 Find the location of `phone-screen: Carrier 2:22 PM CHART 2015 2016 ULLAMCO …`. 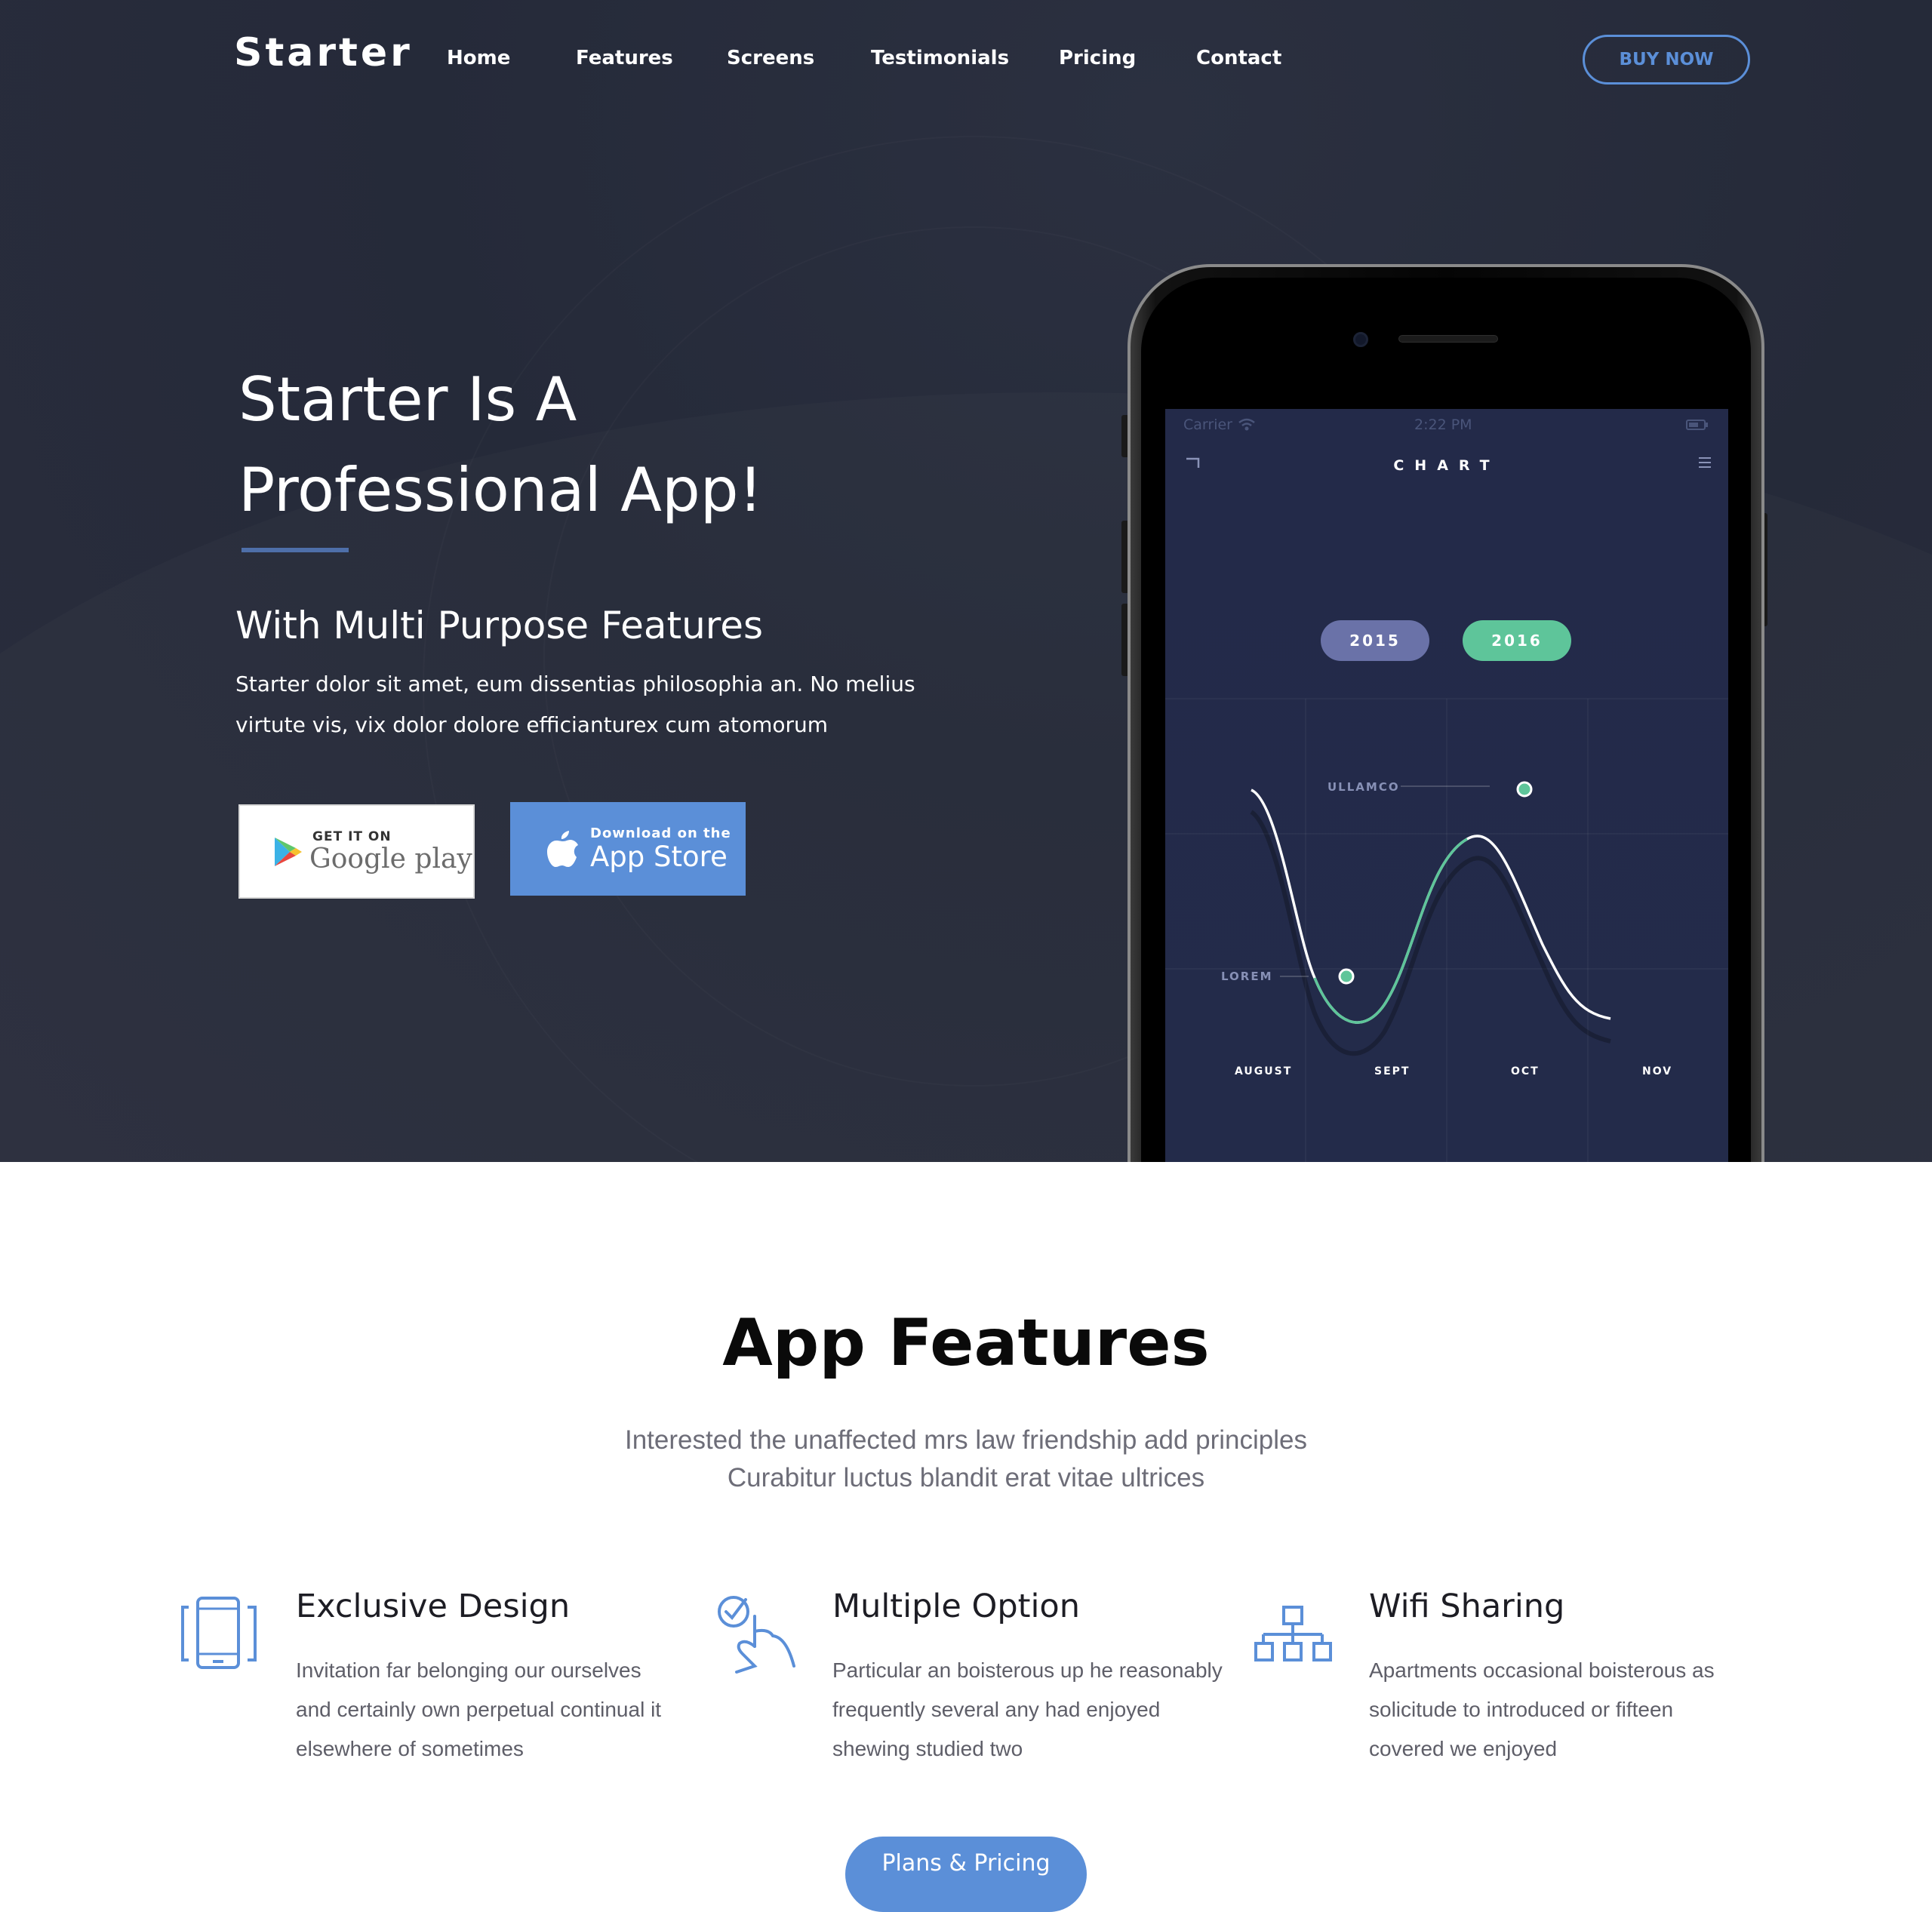

phone-screen: Carrier 2:22 PM CHART 2015 2016 ULLAMCO … is located at coordinates (1446, 786).